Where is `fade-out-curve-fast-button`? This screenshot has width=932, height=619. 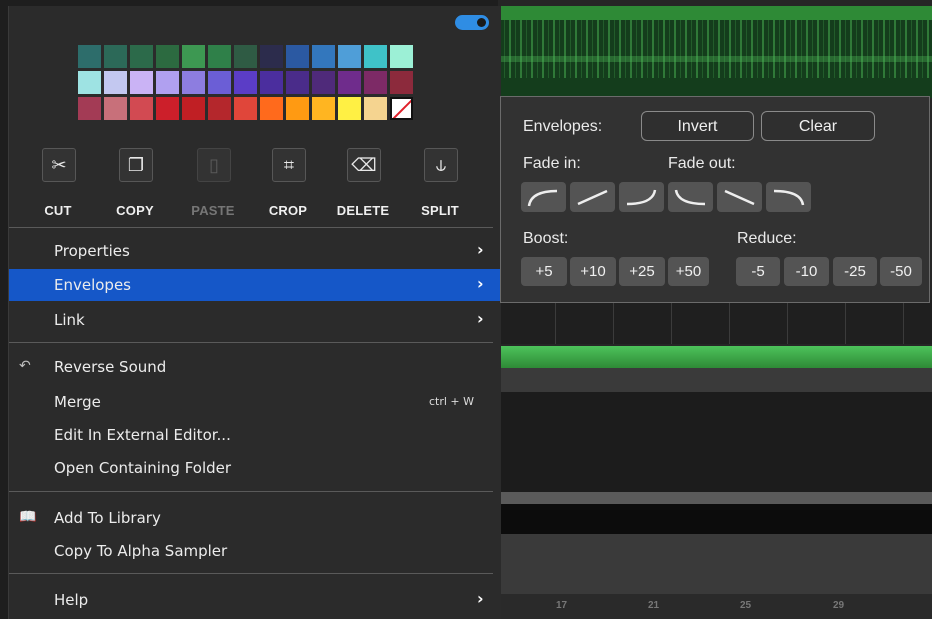 fade-out-curve-fast-button is located at coordinates (690, 197).